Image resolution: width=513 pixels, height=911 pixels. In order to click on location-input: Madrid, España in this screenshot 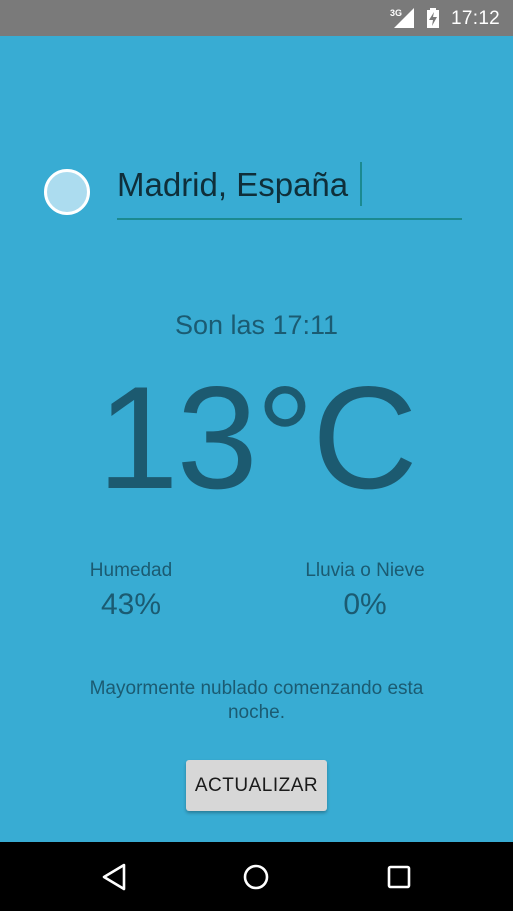, I will do `click(289, 187)`.